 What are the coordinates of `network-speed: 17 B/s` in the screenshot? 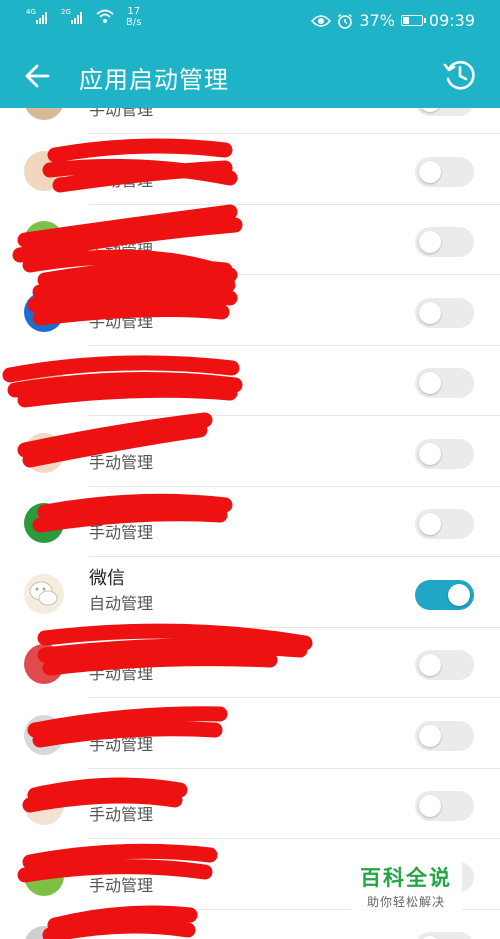 It's located at (133, 17).